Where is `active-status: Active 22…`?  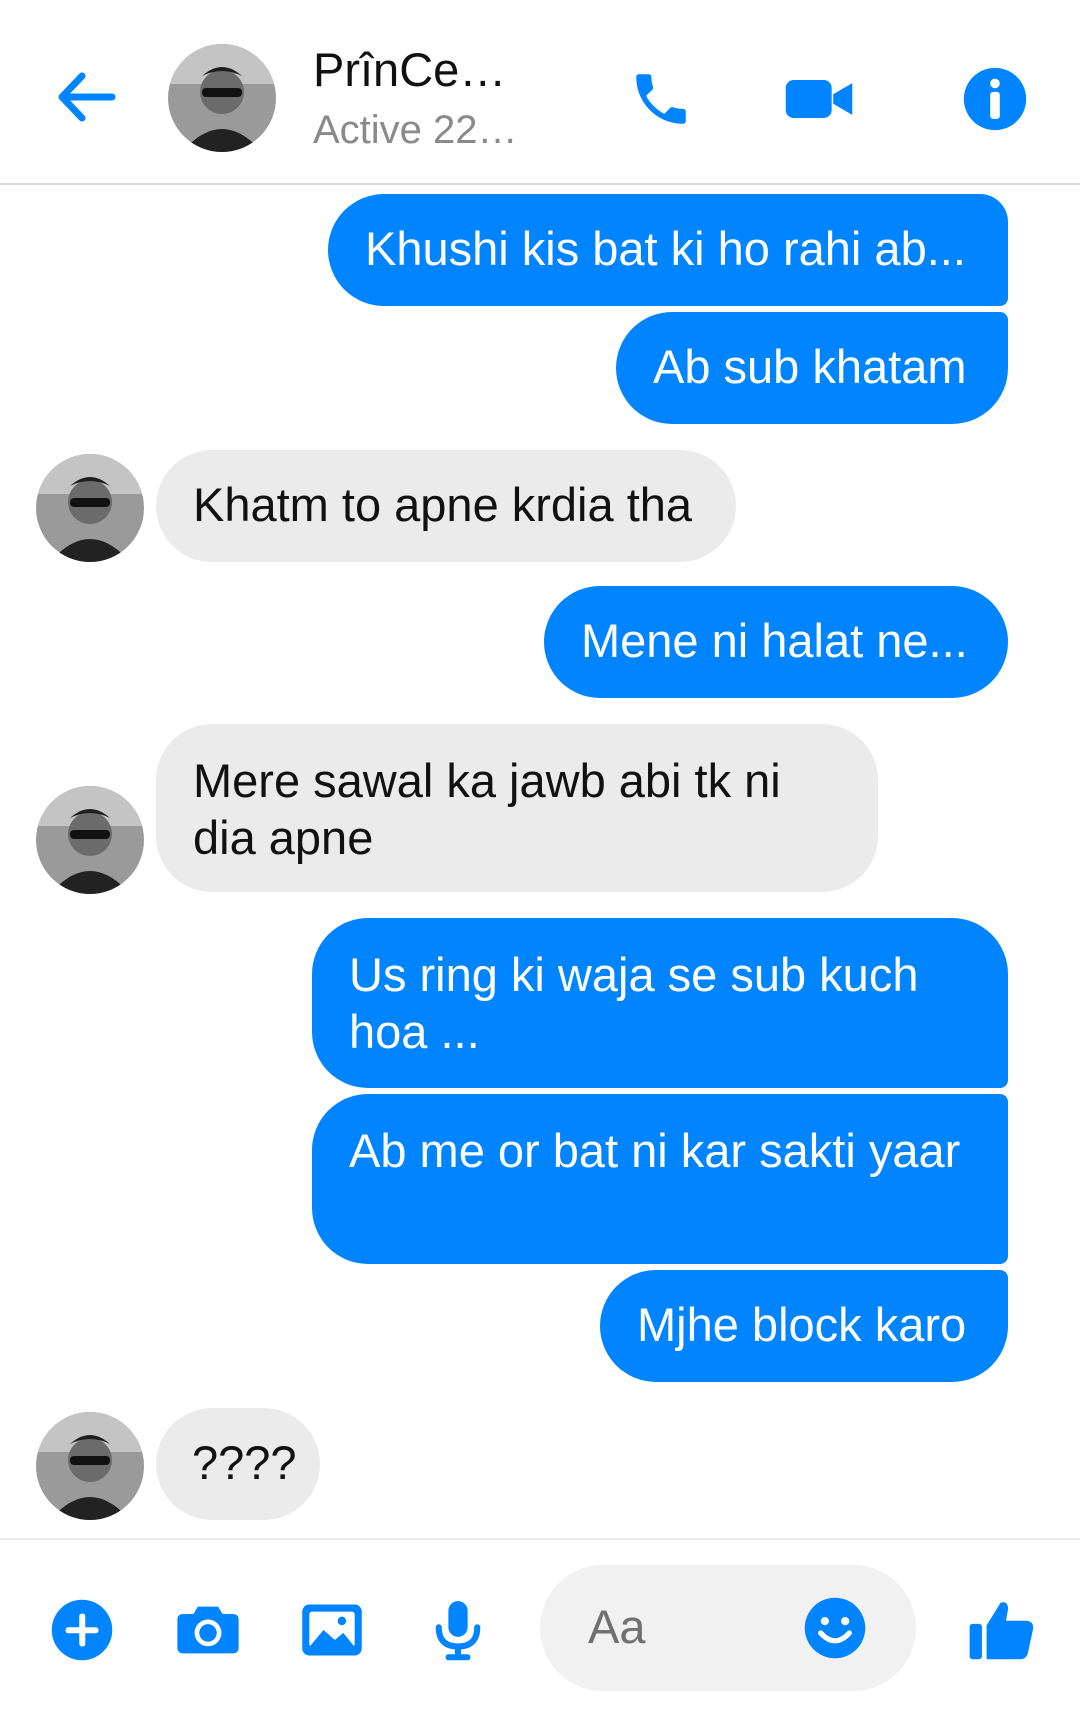
active-status: Active 22… is located at coordinates (415, 130).